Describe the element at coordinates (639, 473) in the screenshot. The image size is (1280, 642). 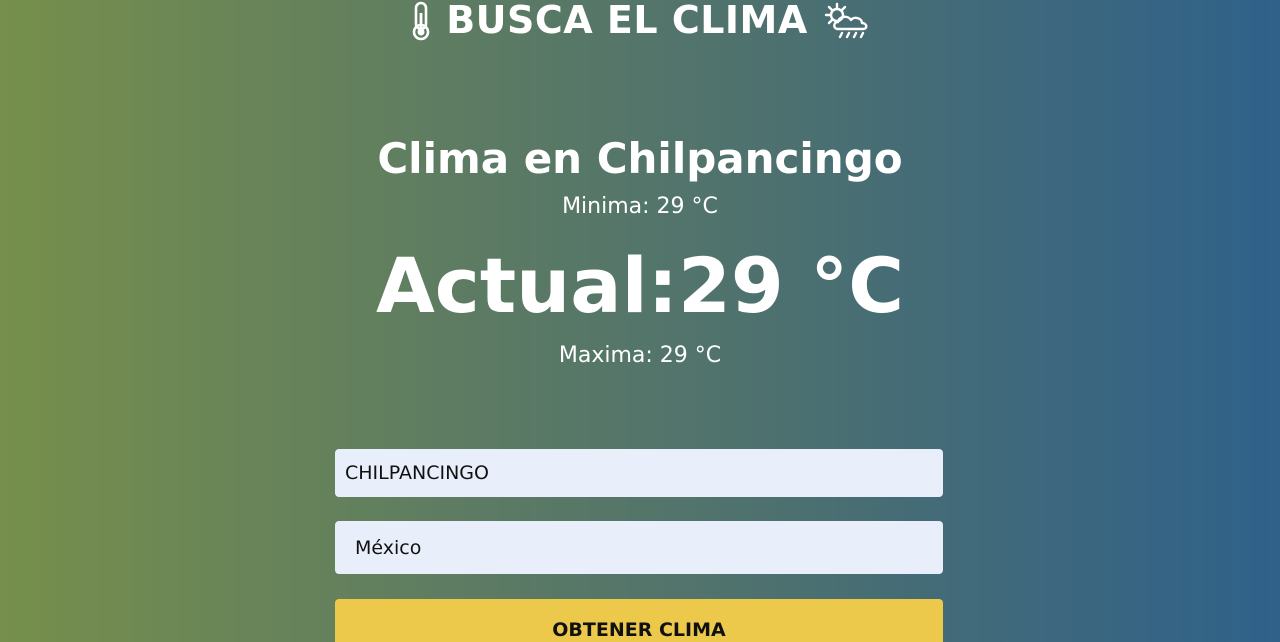
I see `city-input` at that location.